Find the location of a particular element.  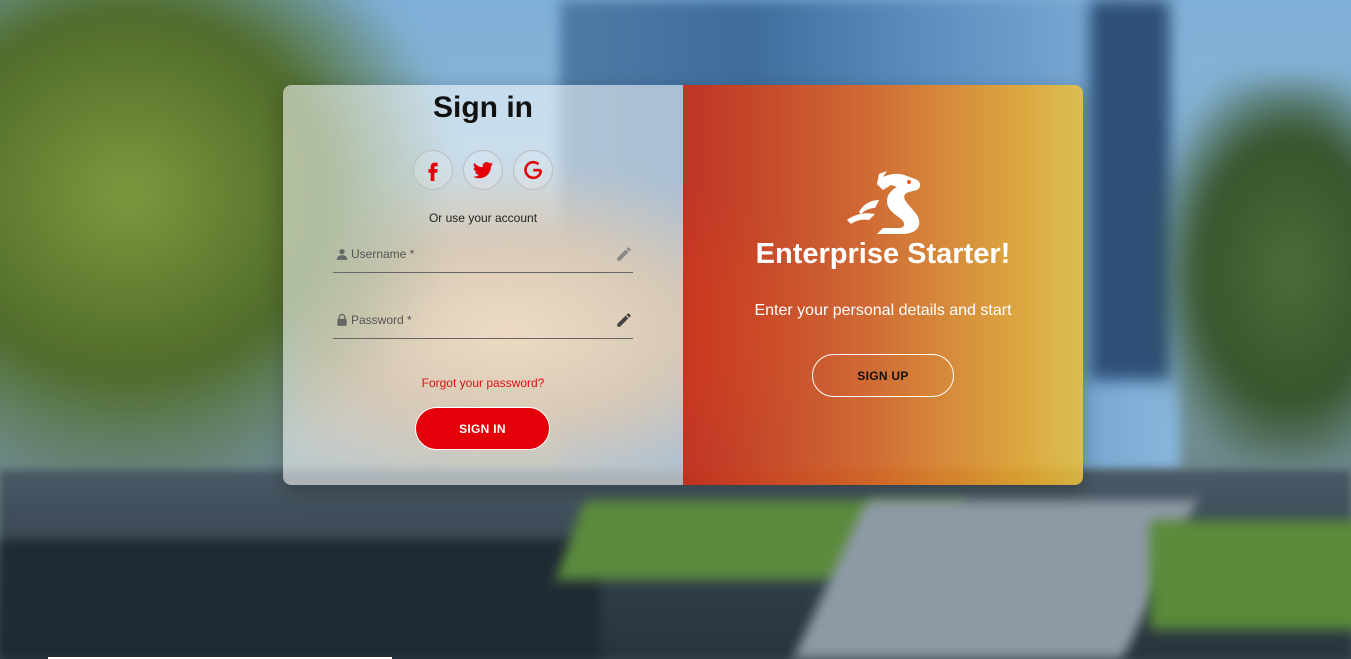

password-field is located at coordinates (483, 323).